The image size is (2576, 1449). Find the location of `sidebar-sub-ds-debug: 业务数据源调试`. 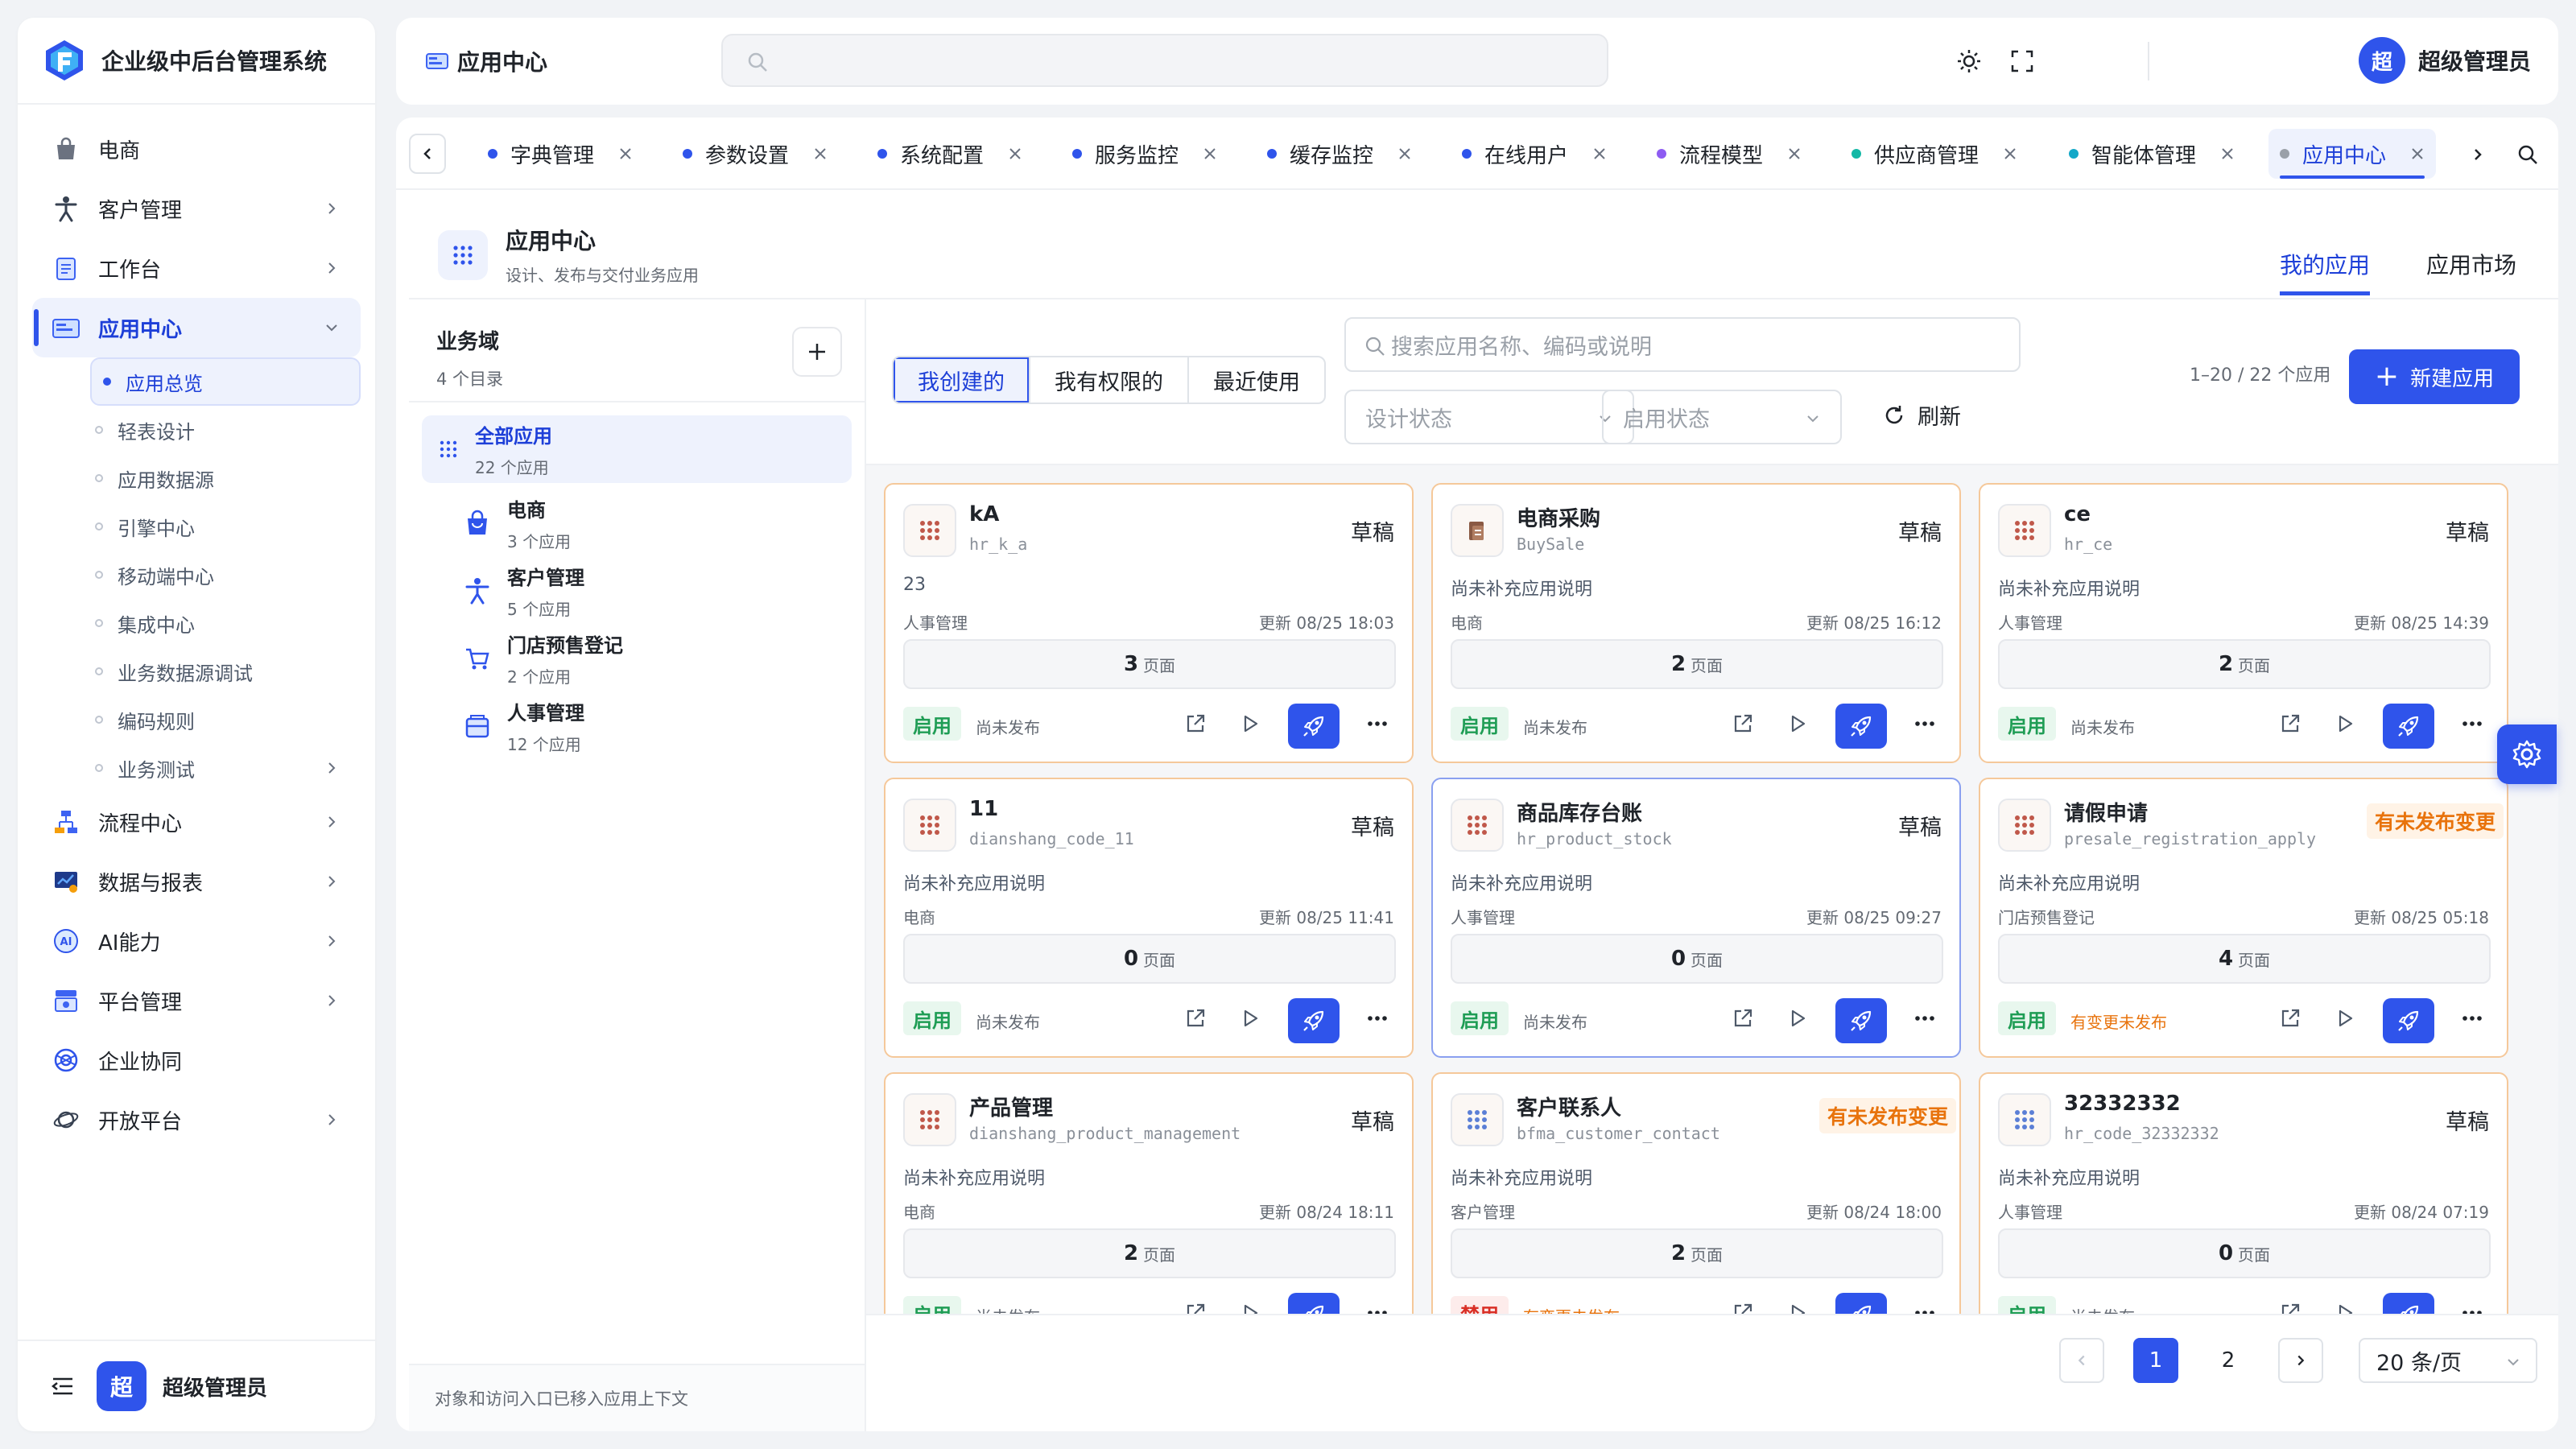

sidebar-sub-ds-debug: 业务数据源调试 is located at coordinates (228, 671).